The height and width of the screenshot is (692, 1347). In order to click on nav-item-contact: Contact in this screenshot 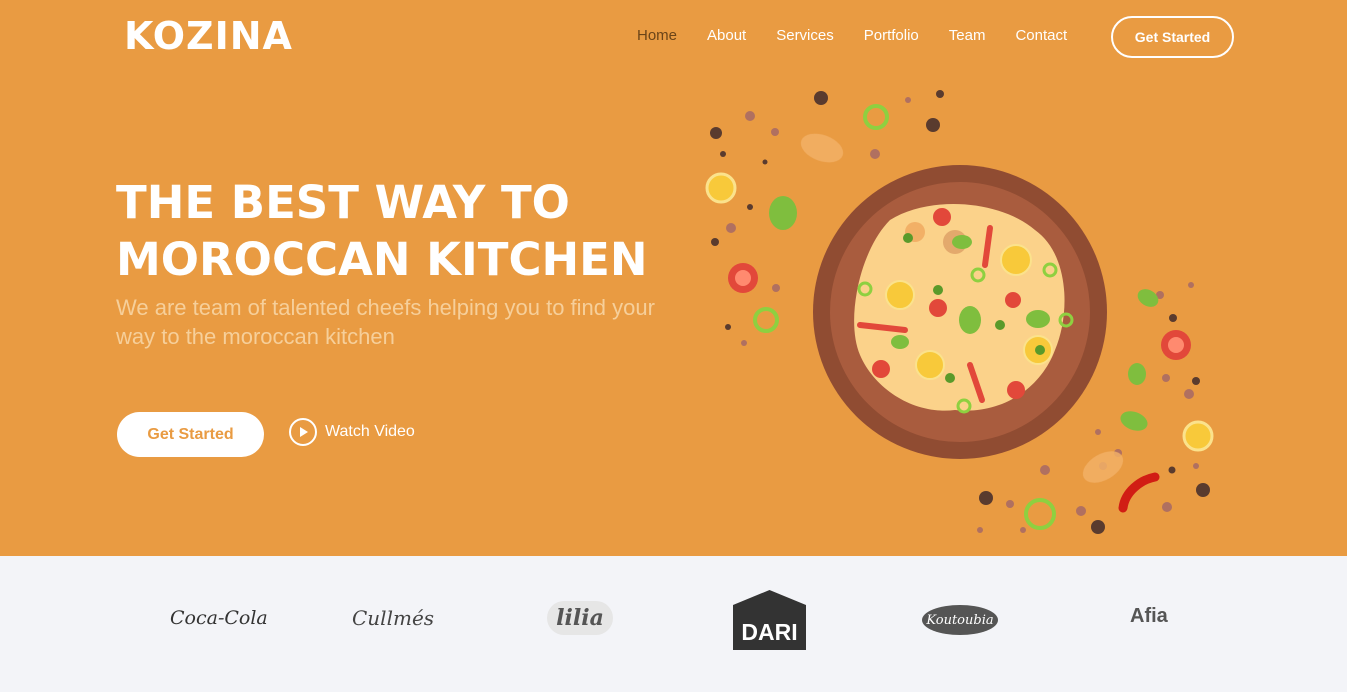, I will do `click(1041, 36)`.